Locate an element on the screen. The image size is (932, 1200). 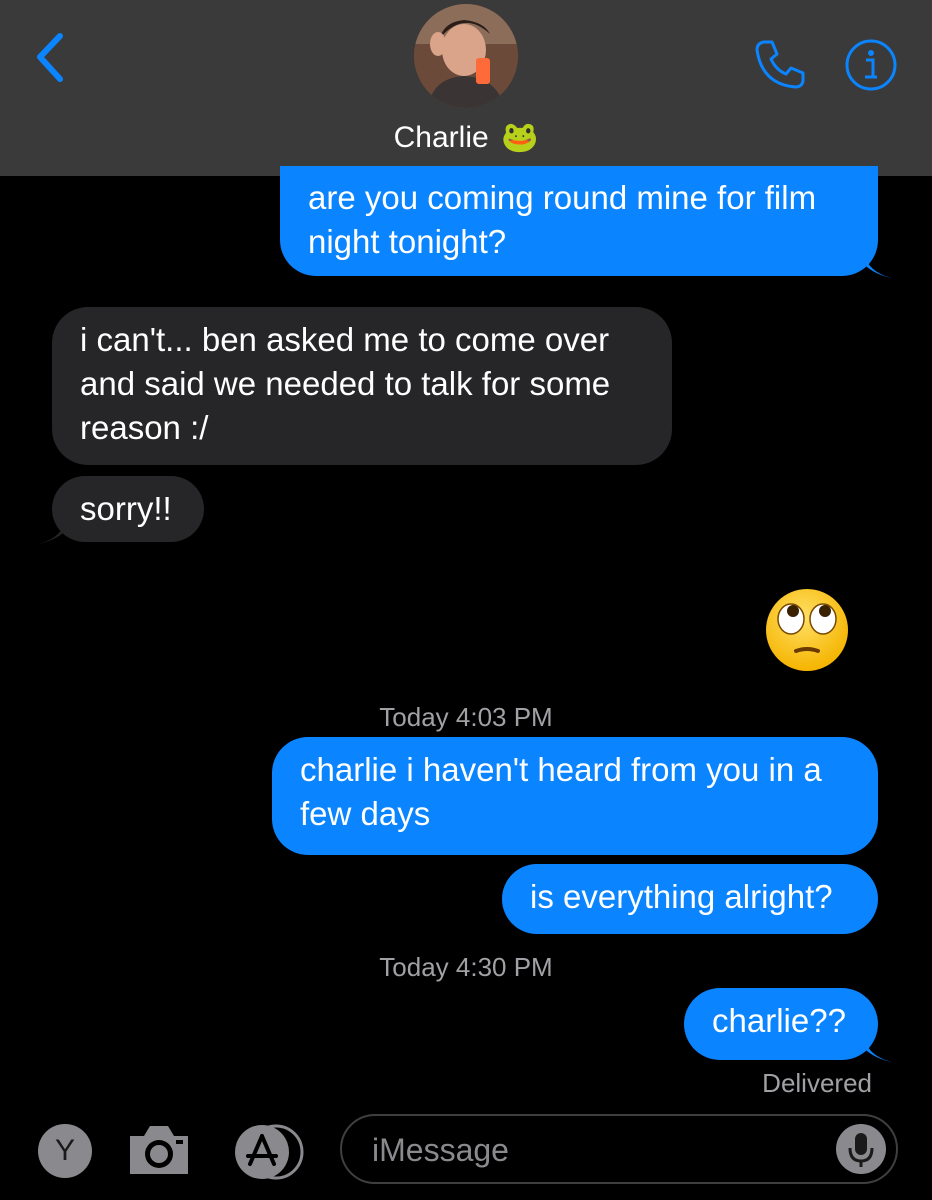
outgoing-message: charlie?? is located at coordinates (788, 1025).